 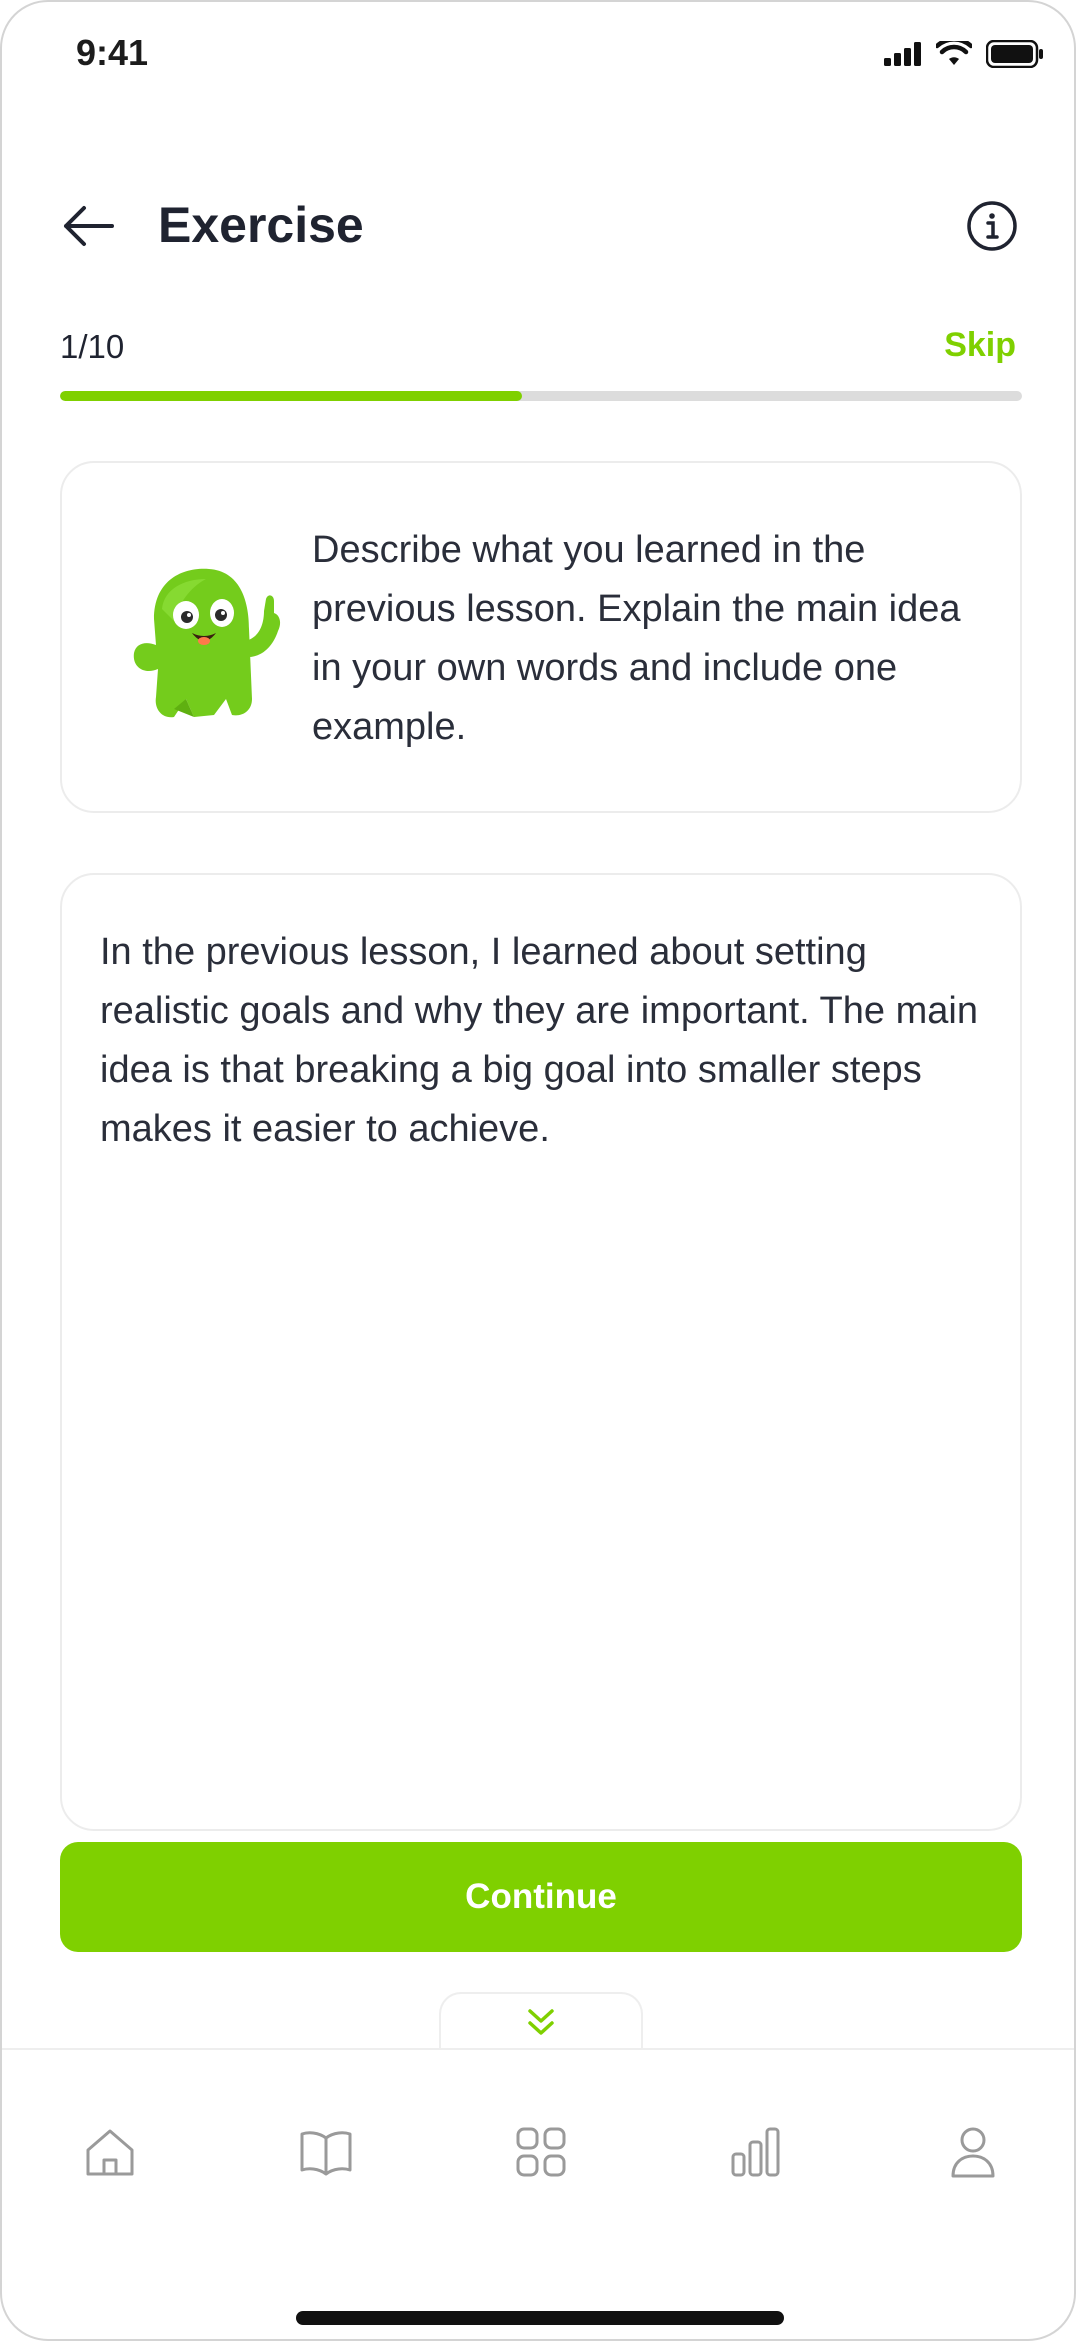 What do you see at coordinates (261, 225) in the screenshot?
I see `page-title: Exercise` at bounding box center [261, 225].